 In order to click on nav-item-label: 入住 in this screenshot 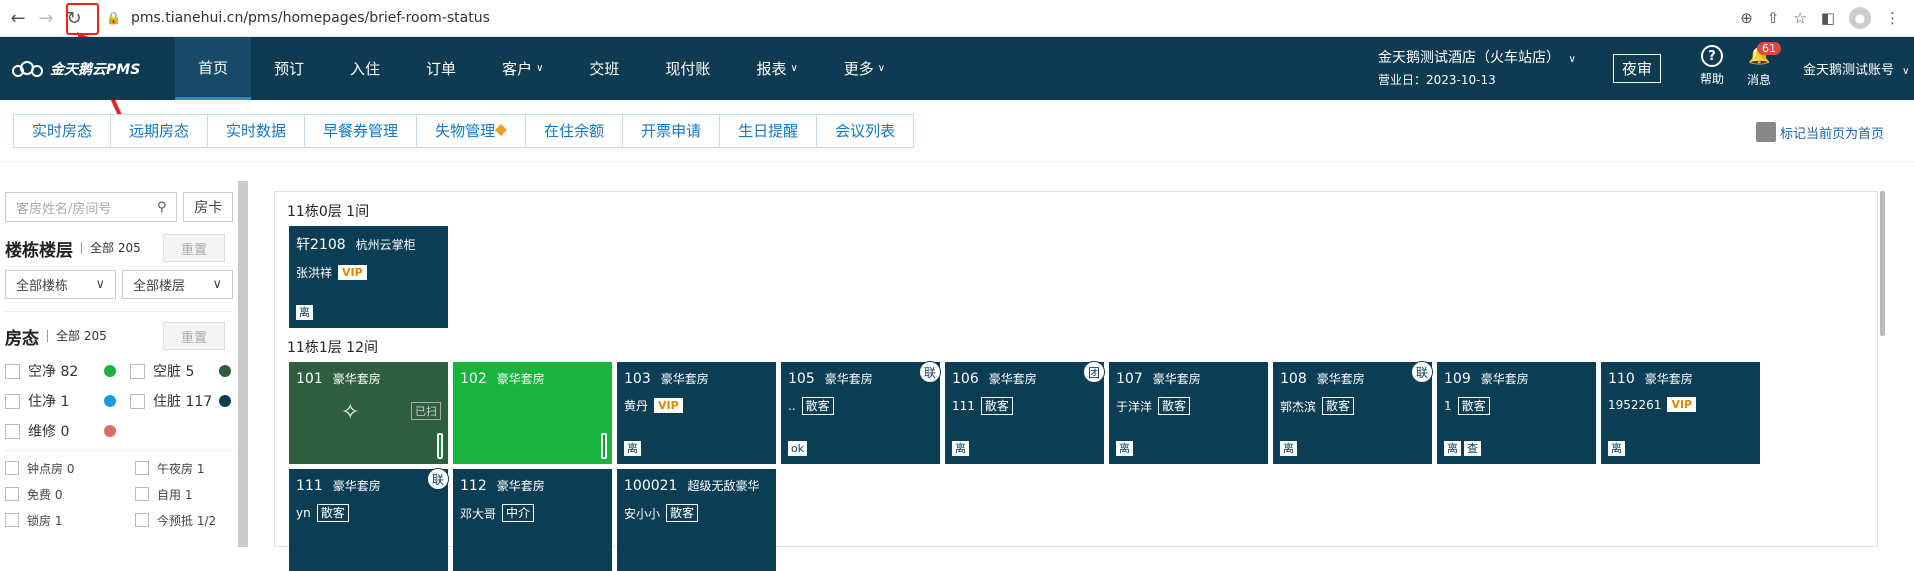, I will do `click(365, 69)`.